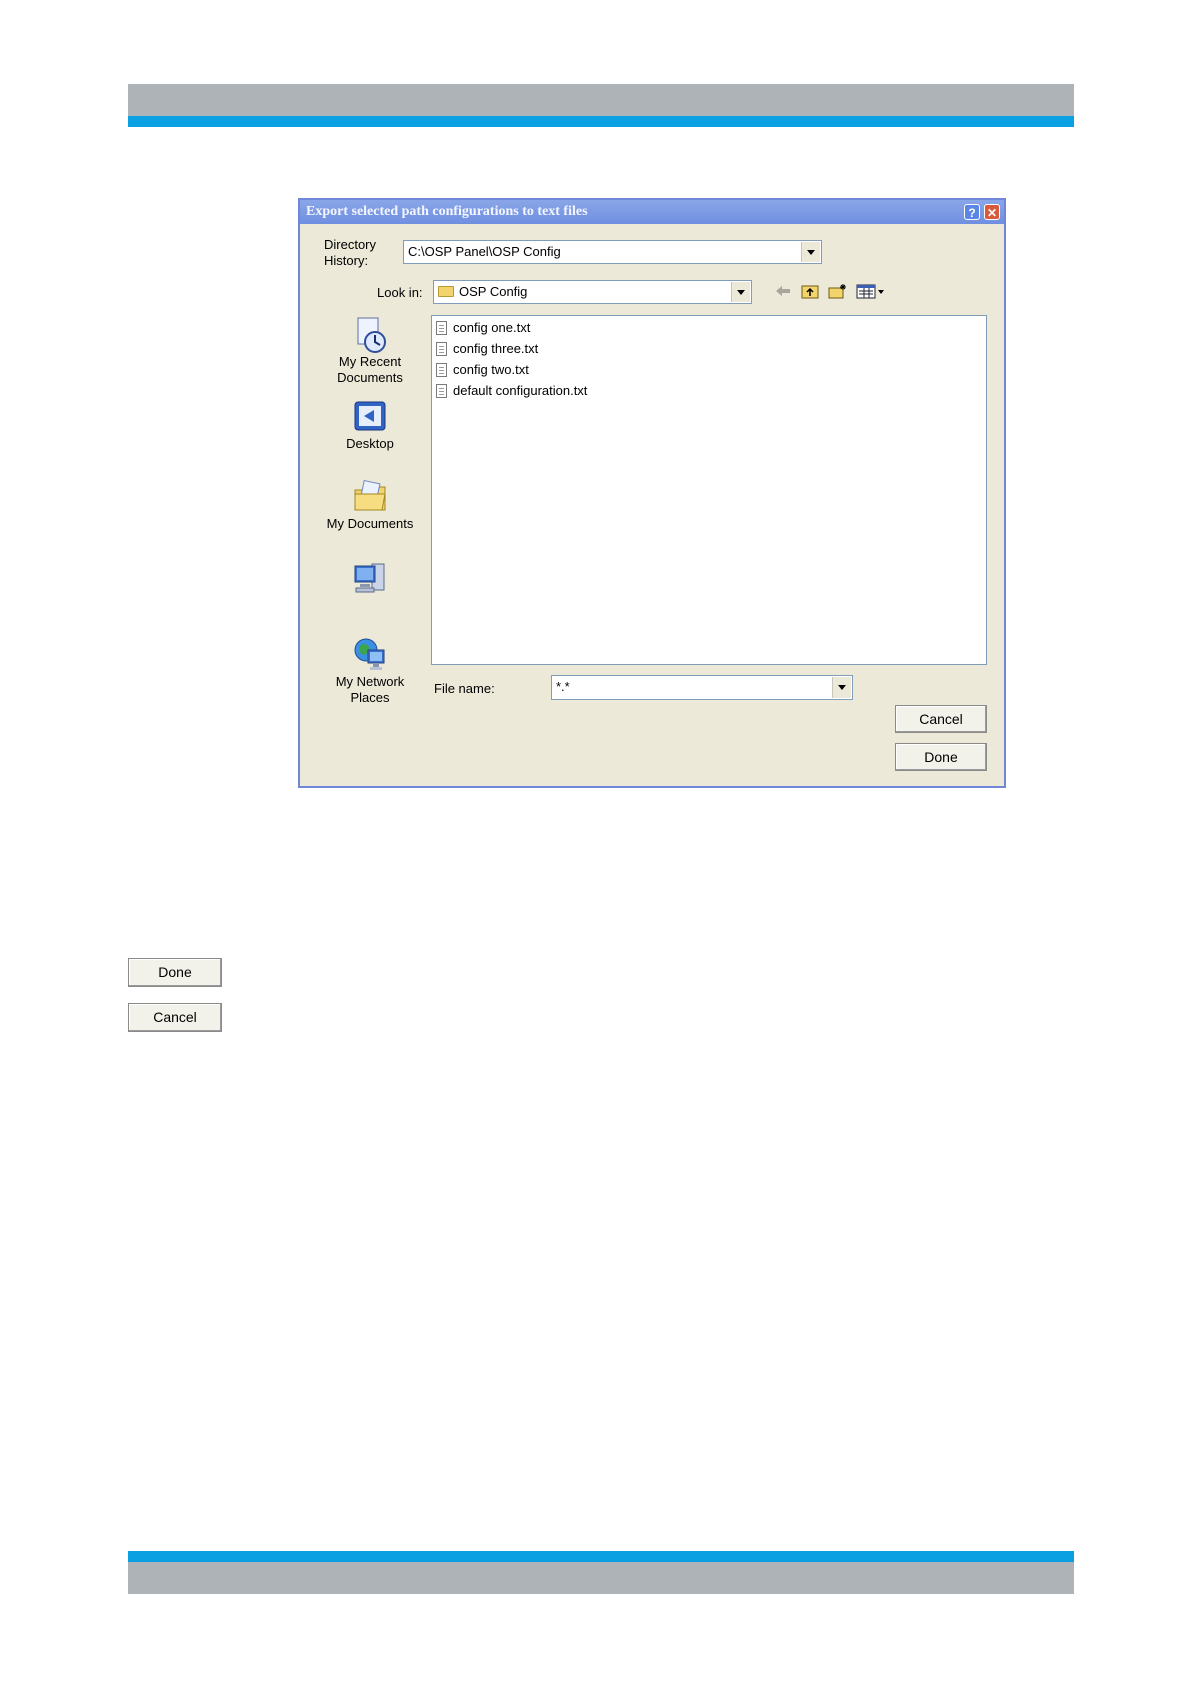 This screenshot has height=1684, width=1191. I want to click on place-my-documents-label: My Documents, so click(370, 523).